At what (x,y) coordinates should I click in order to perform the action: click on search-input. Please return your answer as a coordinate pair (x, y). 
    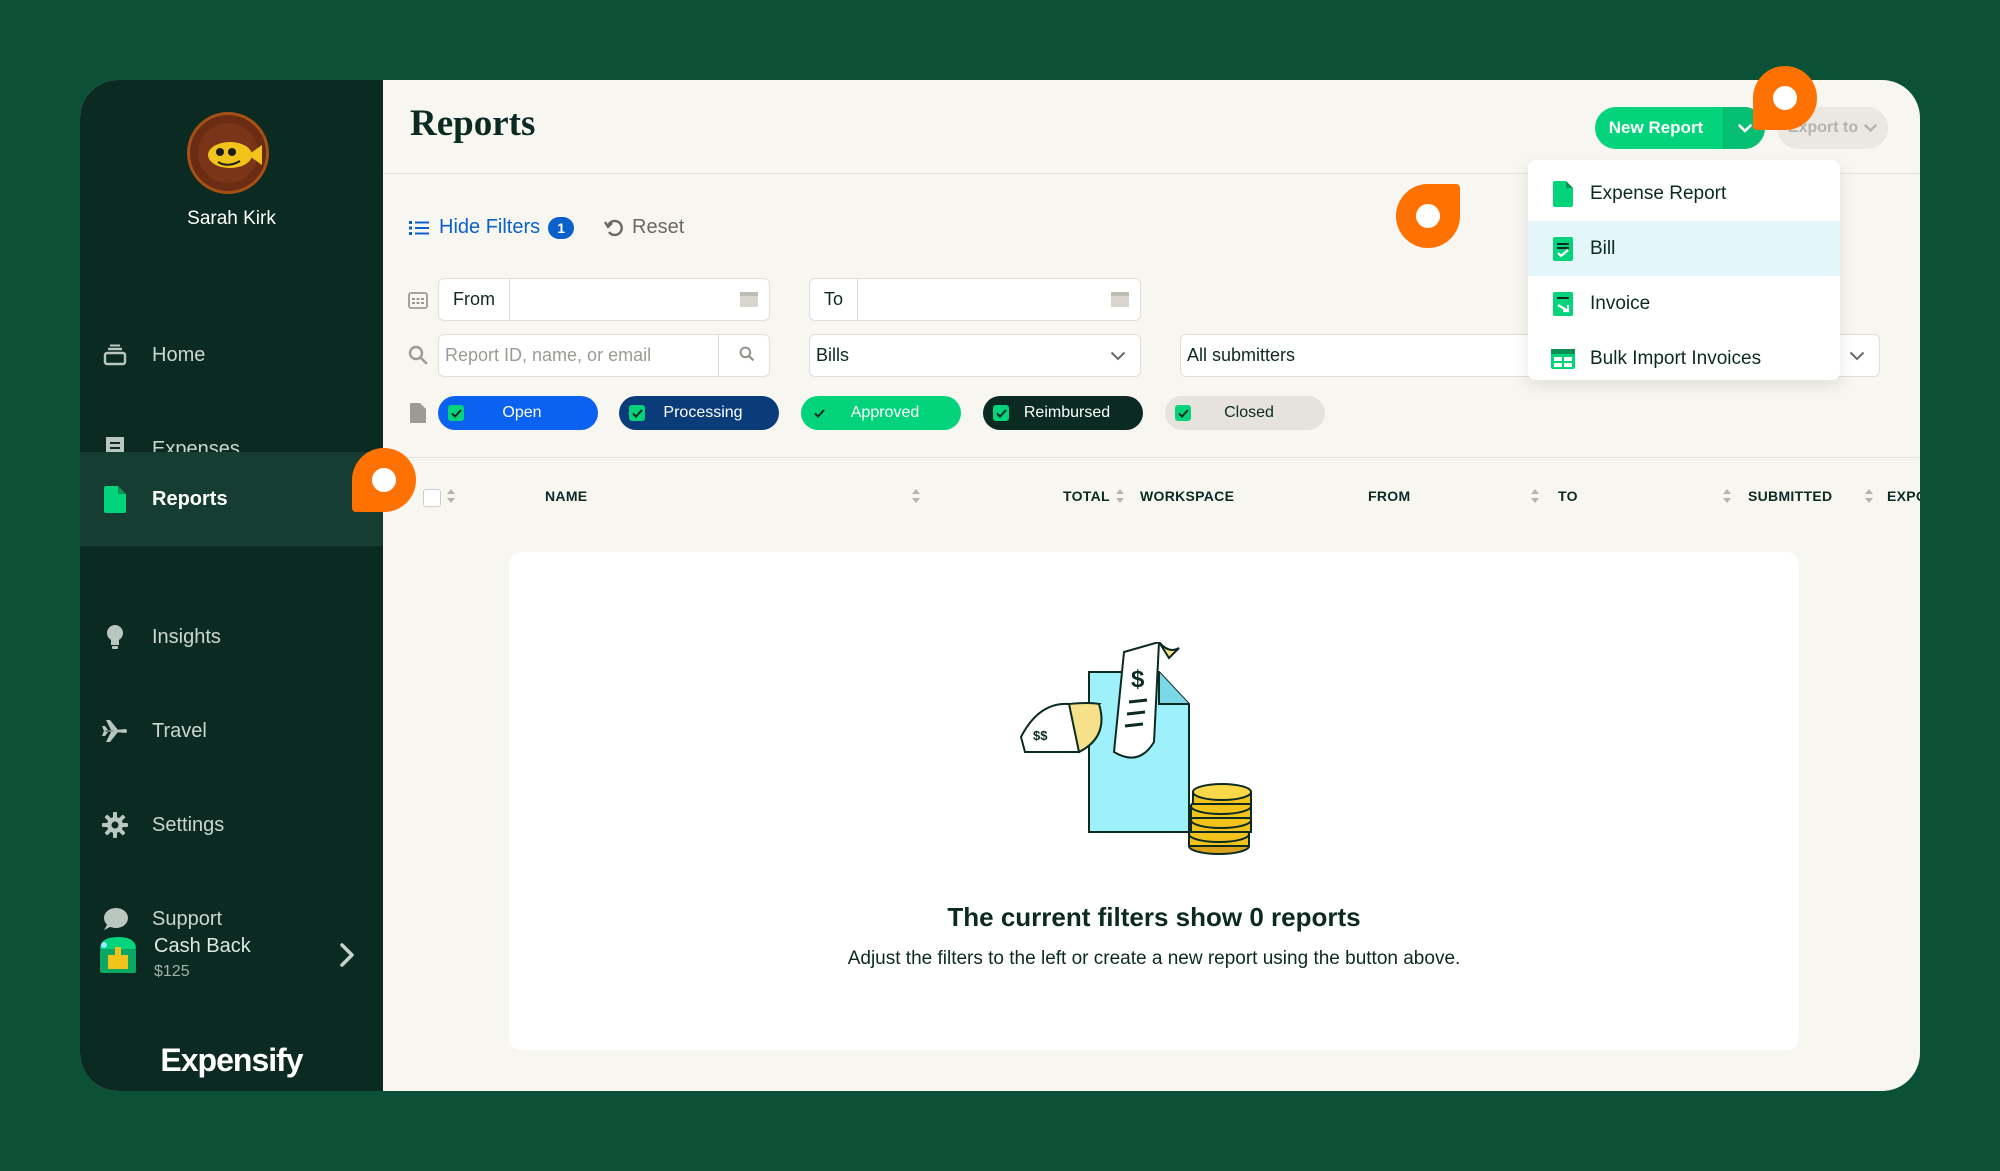
    Looking at the image, I should click on (575, 355).